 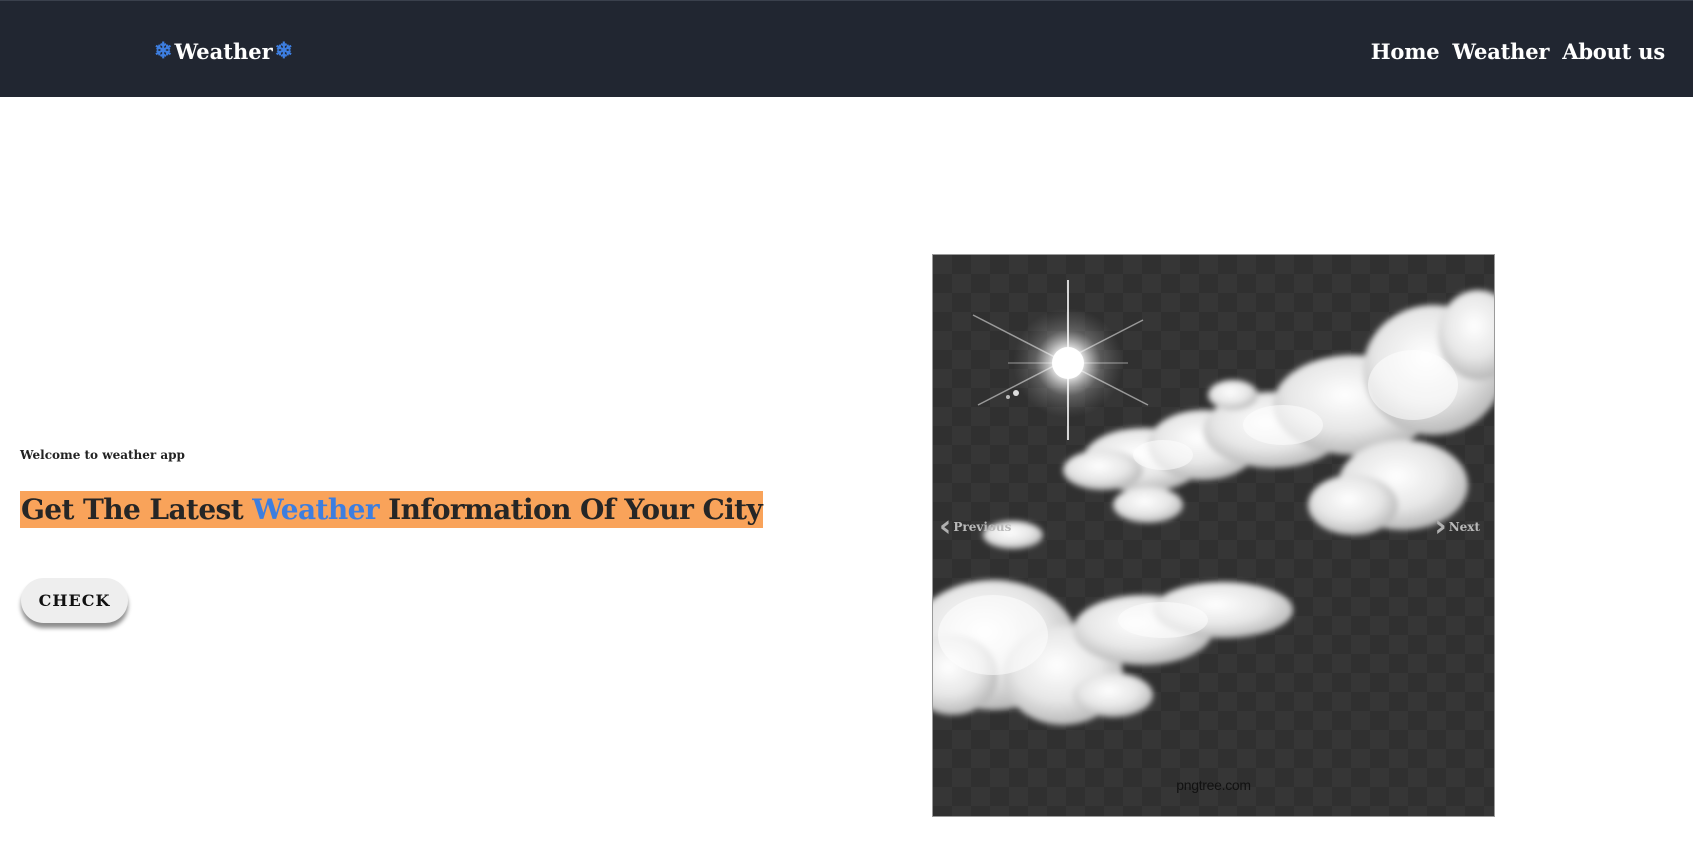 I want to click on check-button: CHECK, so click(x=74, y=600).